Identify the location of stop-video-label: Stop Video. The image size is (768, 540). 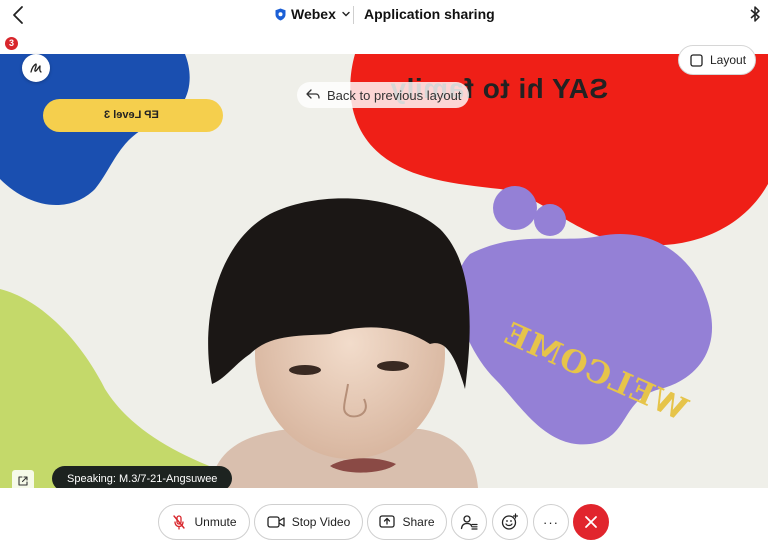
(321, 522).